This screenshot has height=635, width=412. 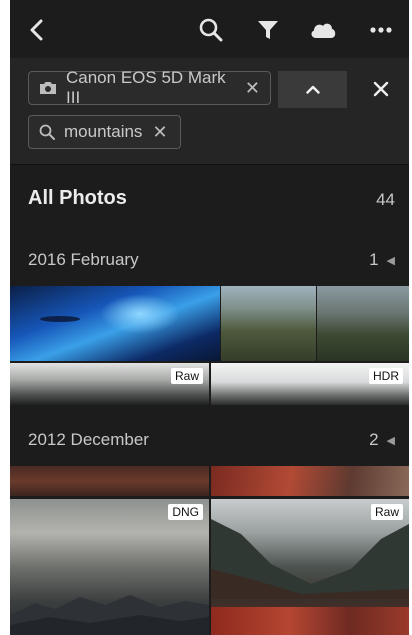 What do you see at coordinates (385, 199) in the screenshot?
I see `all-photos-count: 44` at bounding box center [385, 199].